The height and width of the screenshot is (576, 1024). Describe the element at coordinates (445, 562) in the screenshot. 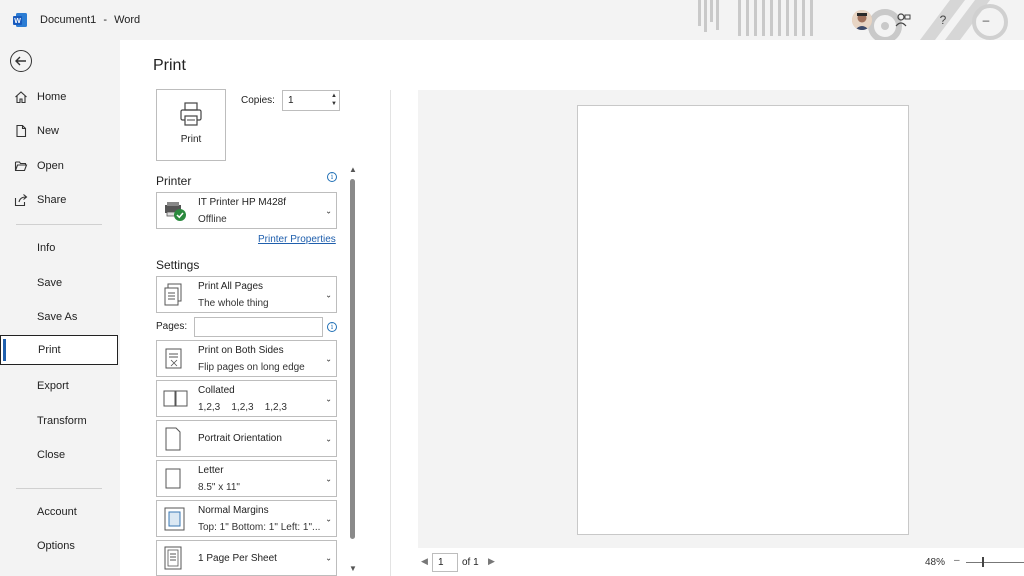

I see `page-number-input: 1` at that location.